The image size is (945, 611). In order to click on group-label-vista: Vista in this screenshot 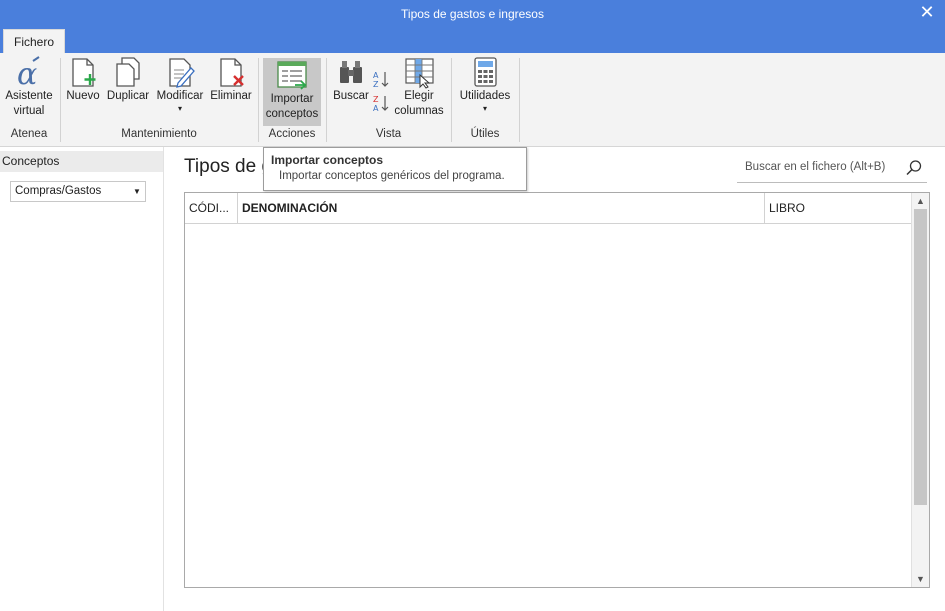, I will do `click(388, 134)`.